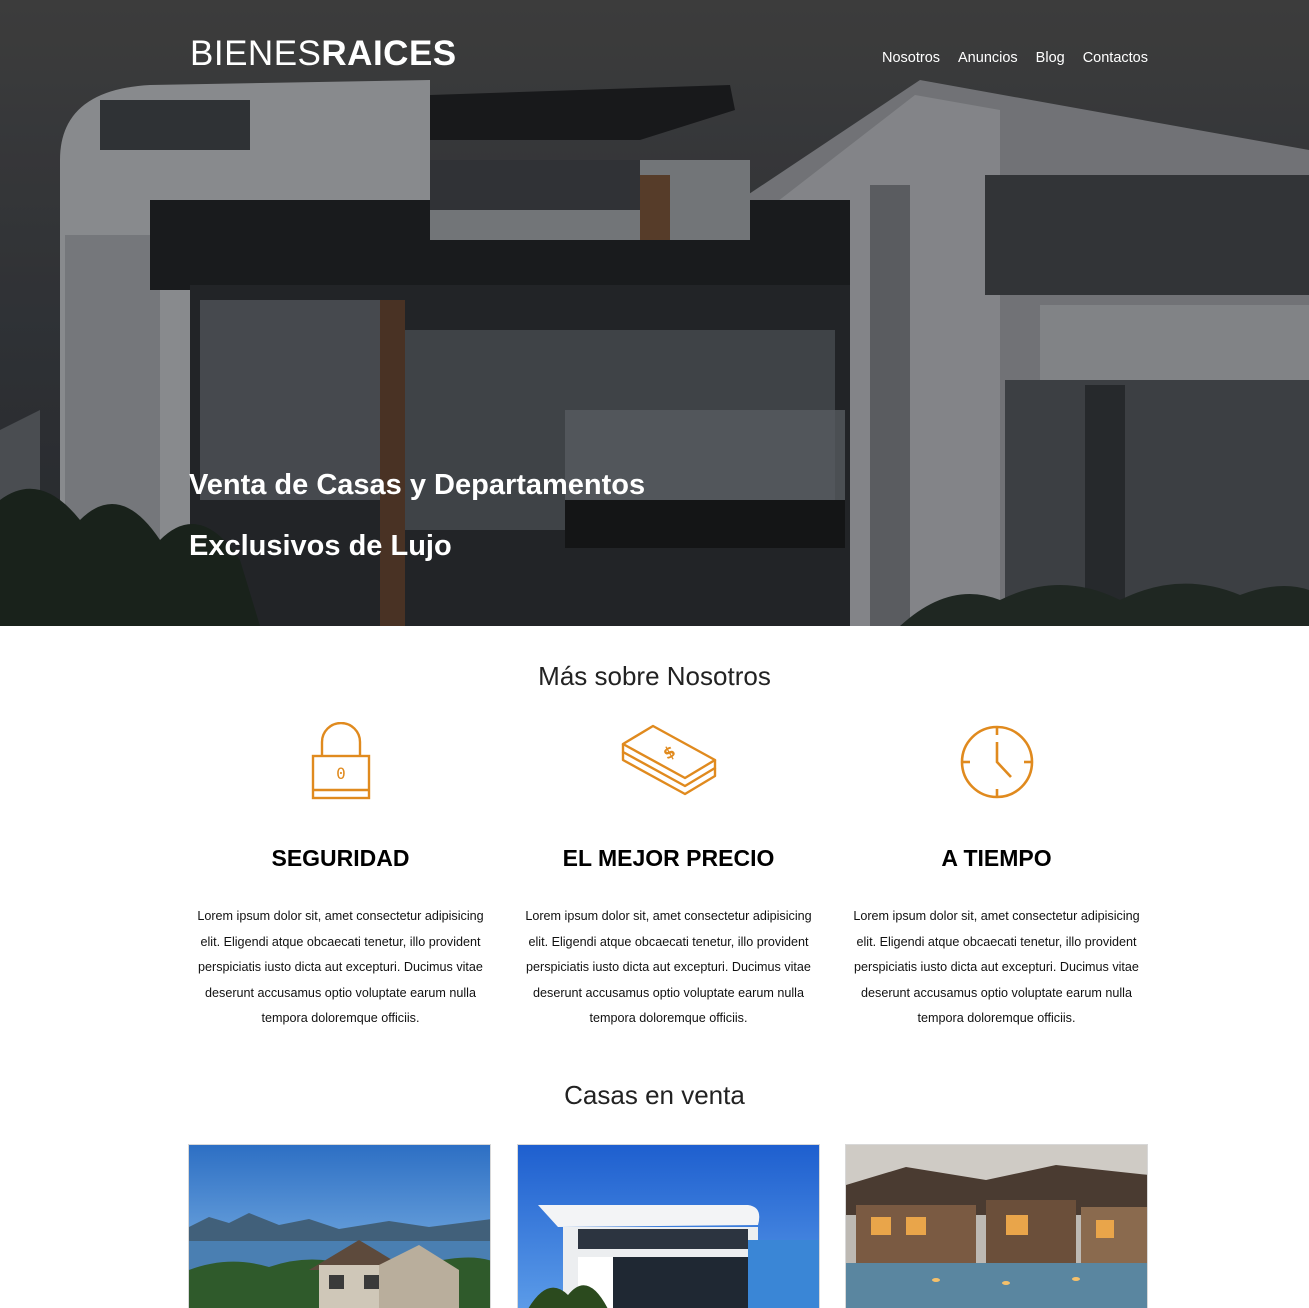  I want to click on about-section-title: Más sobre Nosotros, so click(654, 676).